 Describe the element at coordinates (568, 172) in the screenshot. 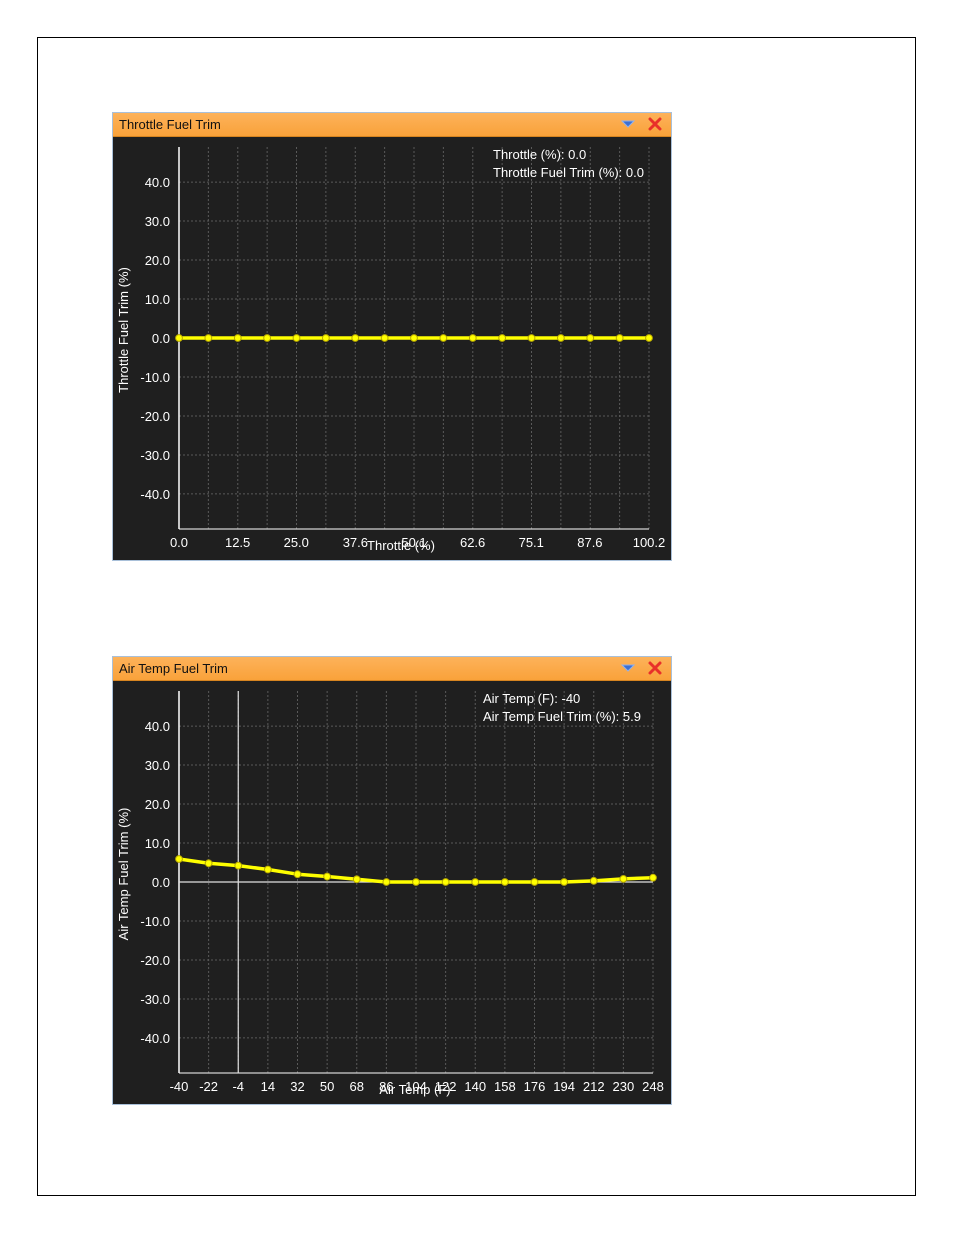

I see `y-readout: Throttle Fuel Trim (%): 0.0` at that location.